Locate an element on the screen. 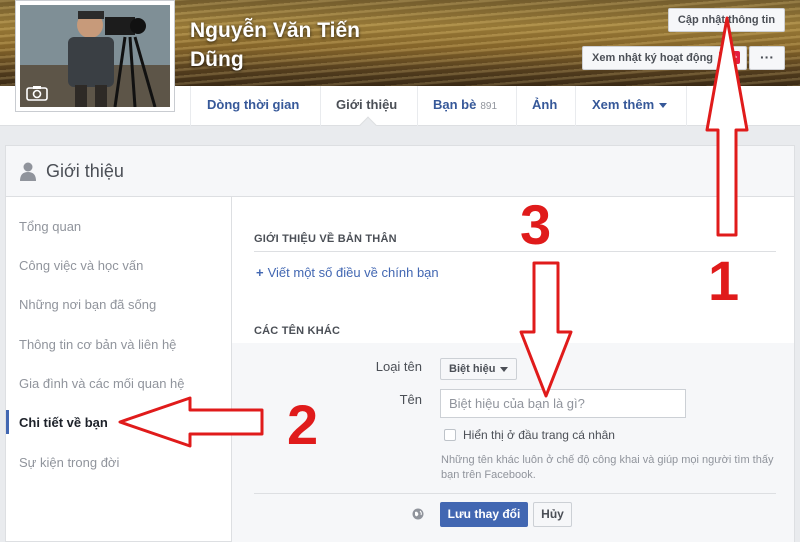  show-at-top-checkbox is located at coordinates (450, 435).